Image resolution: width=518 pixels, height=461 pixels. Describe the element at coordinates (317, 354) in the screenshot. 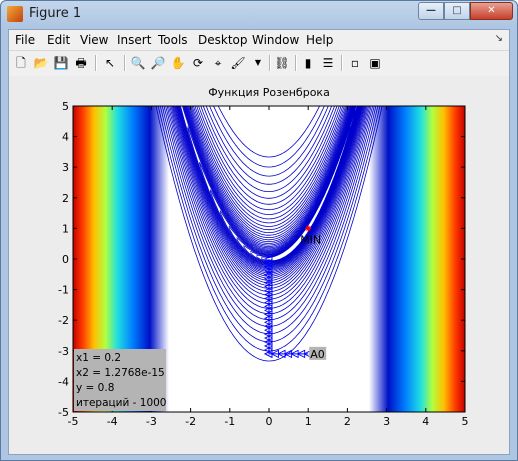

I see `start-label: A0` at that location.